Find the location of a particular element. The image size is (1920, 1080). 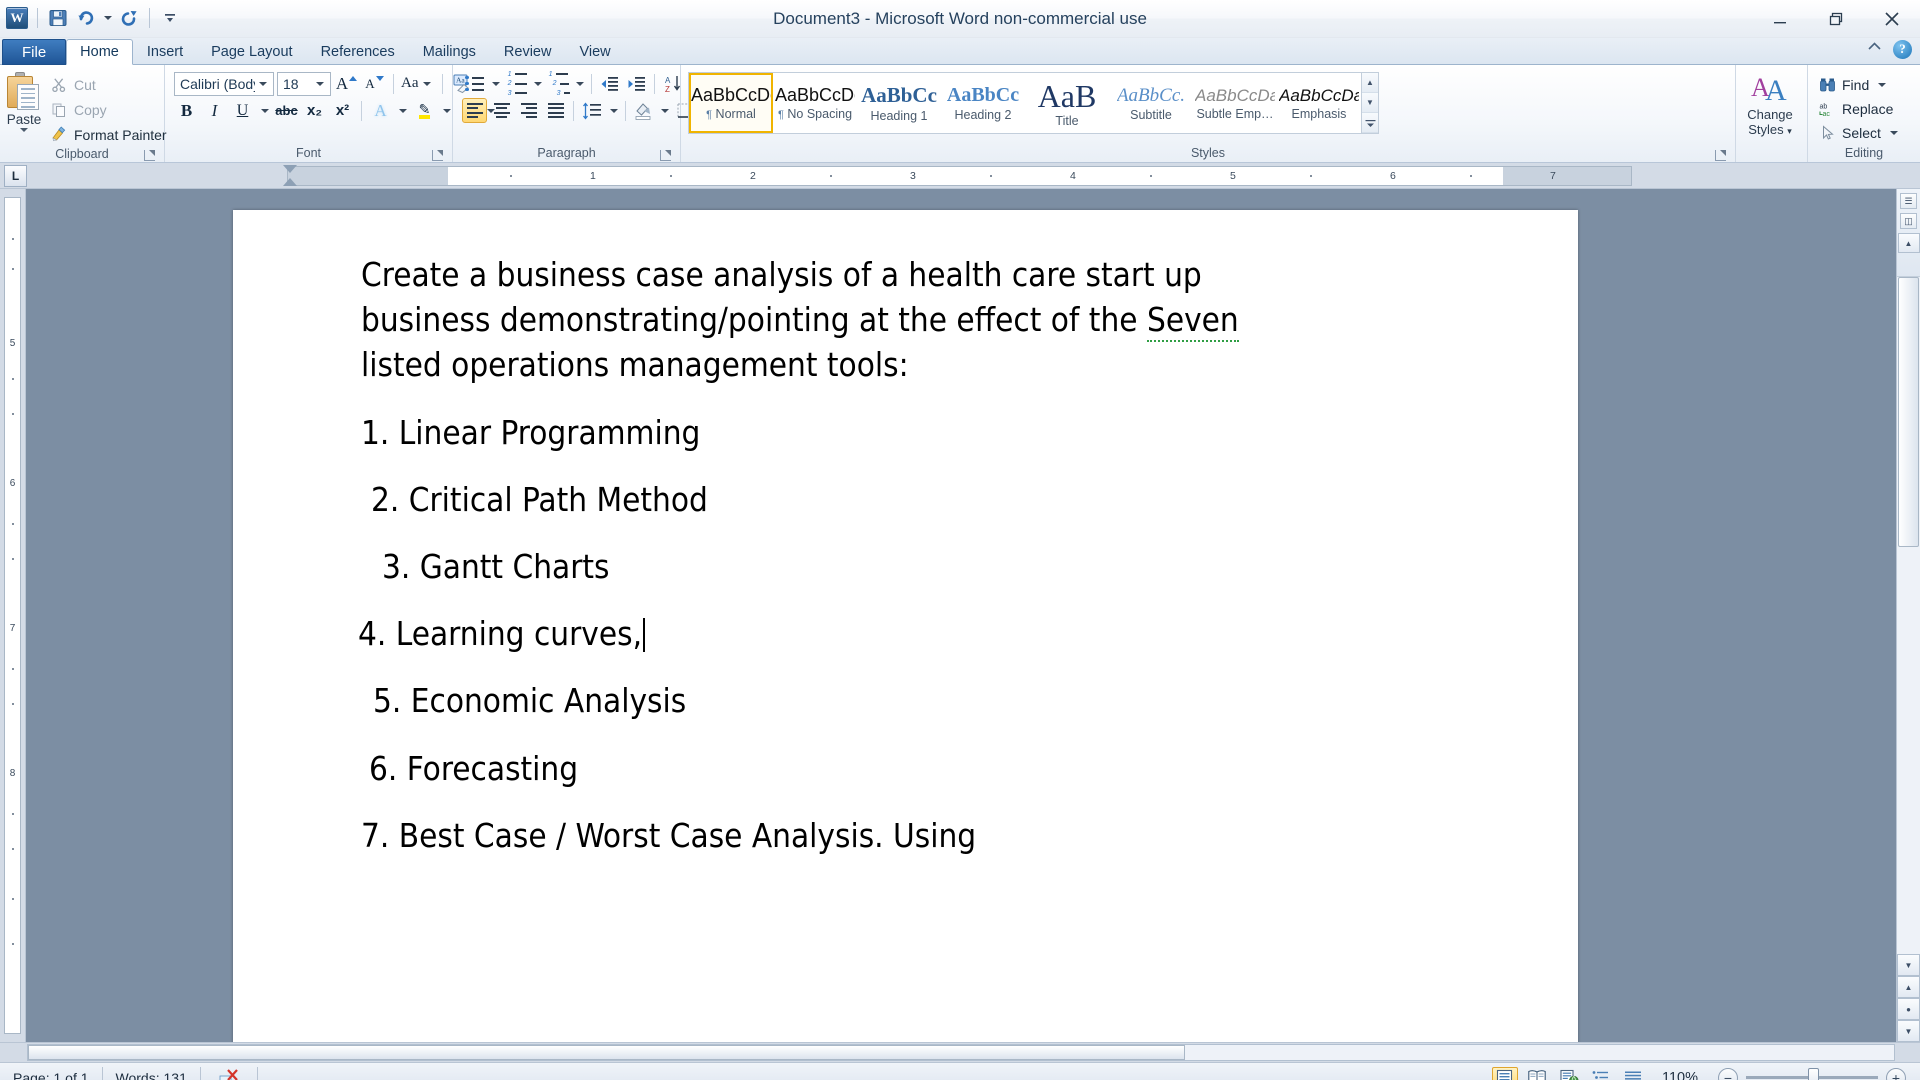

scroll-up-button: ▲ is located at coordinates (1908, 243).